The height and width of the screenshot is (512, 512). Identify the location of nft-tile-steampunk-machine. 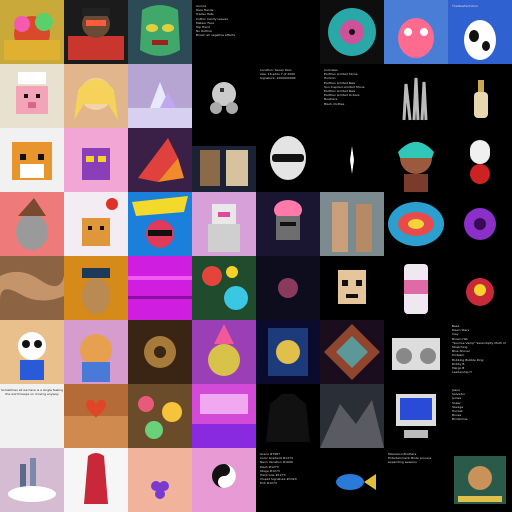
(160, 352).